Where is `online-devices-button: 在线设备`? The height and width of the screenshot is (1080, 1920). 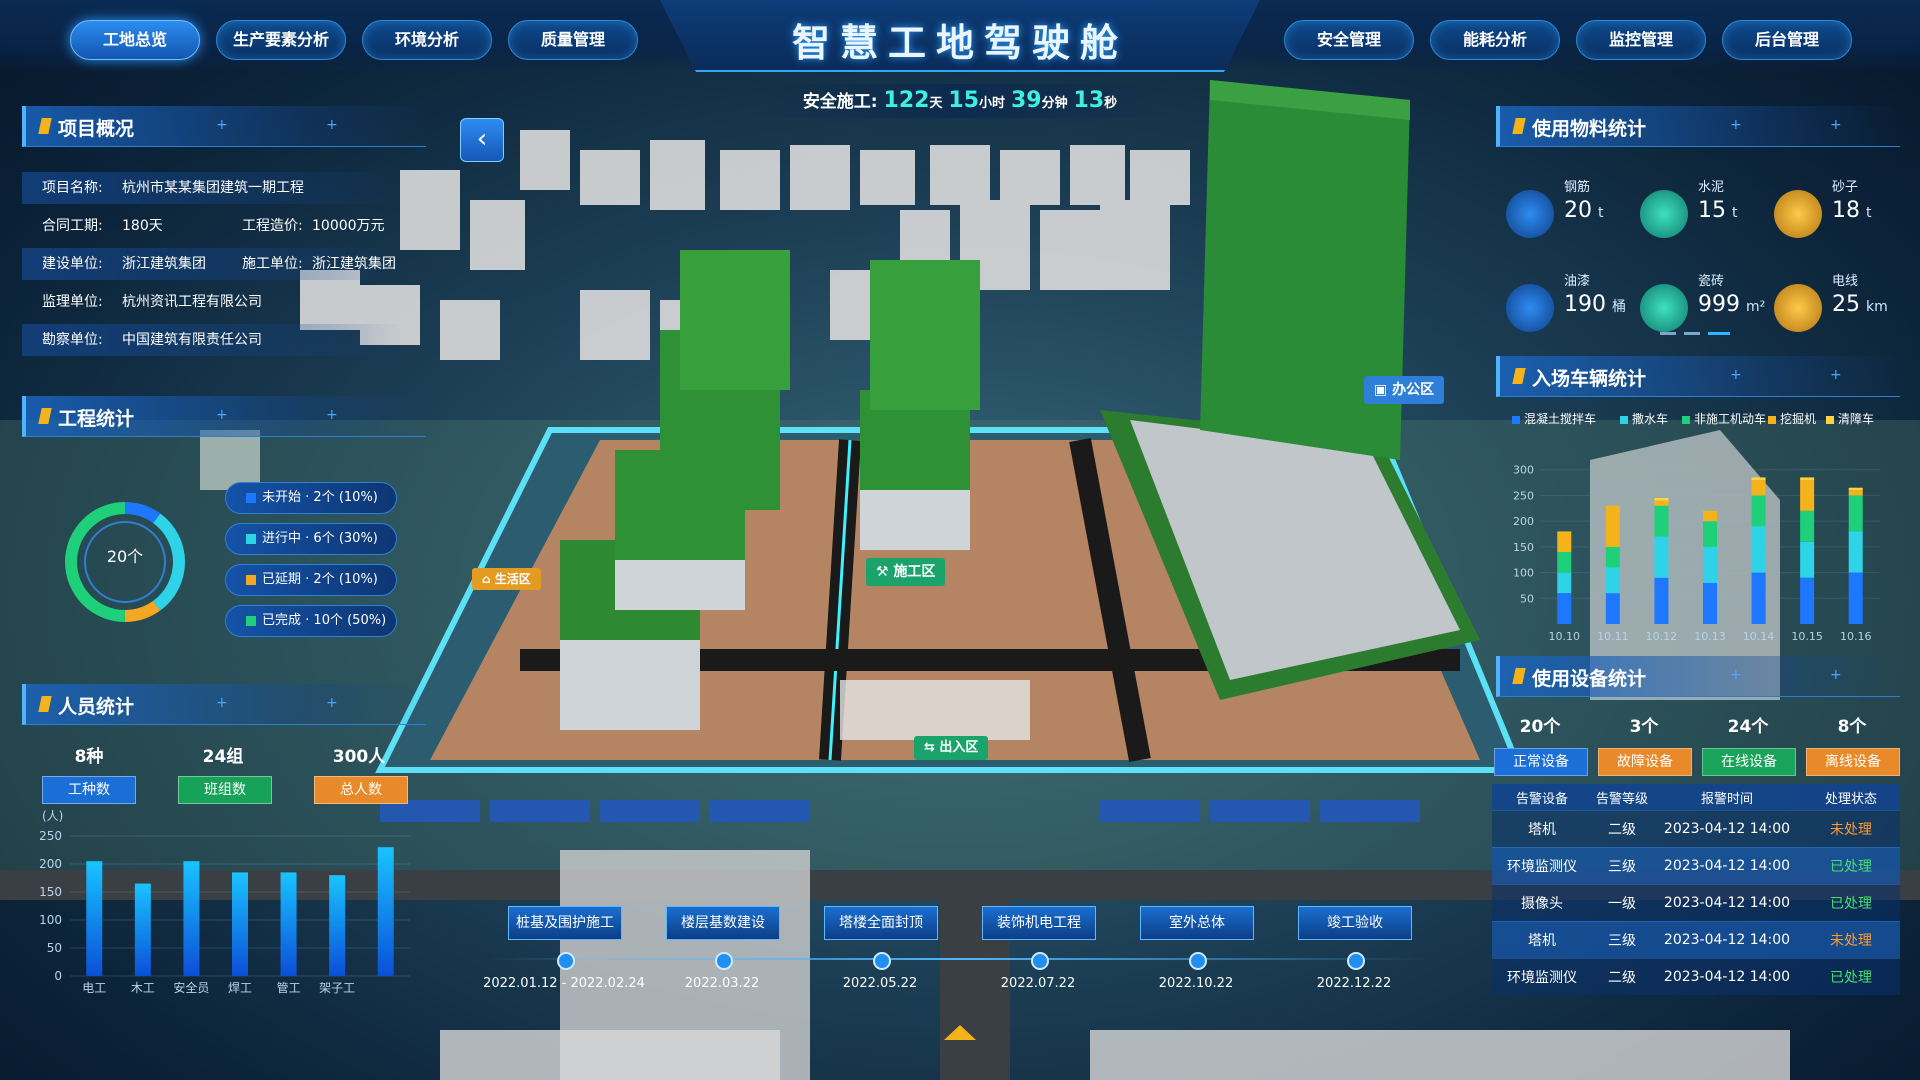 online-devices-button: 在线设备 is located at coordinates (1749, 762).